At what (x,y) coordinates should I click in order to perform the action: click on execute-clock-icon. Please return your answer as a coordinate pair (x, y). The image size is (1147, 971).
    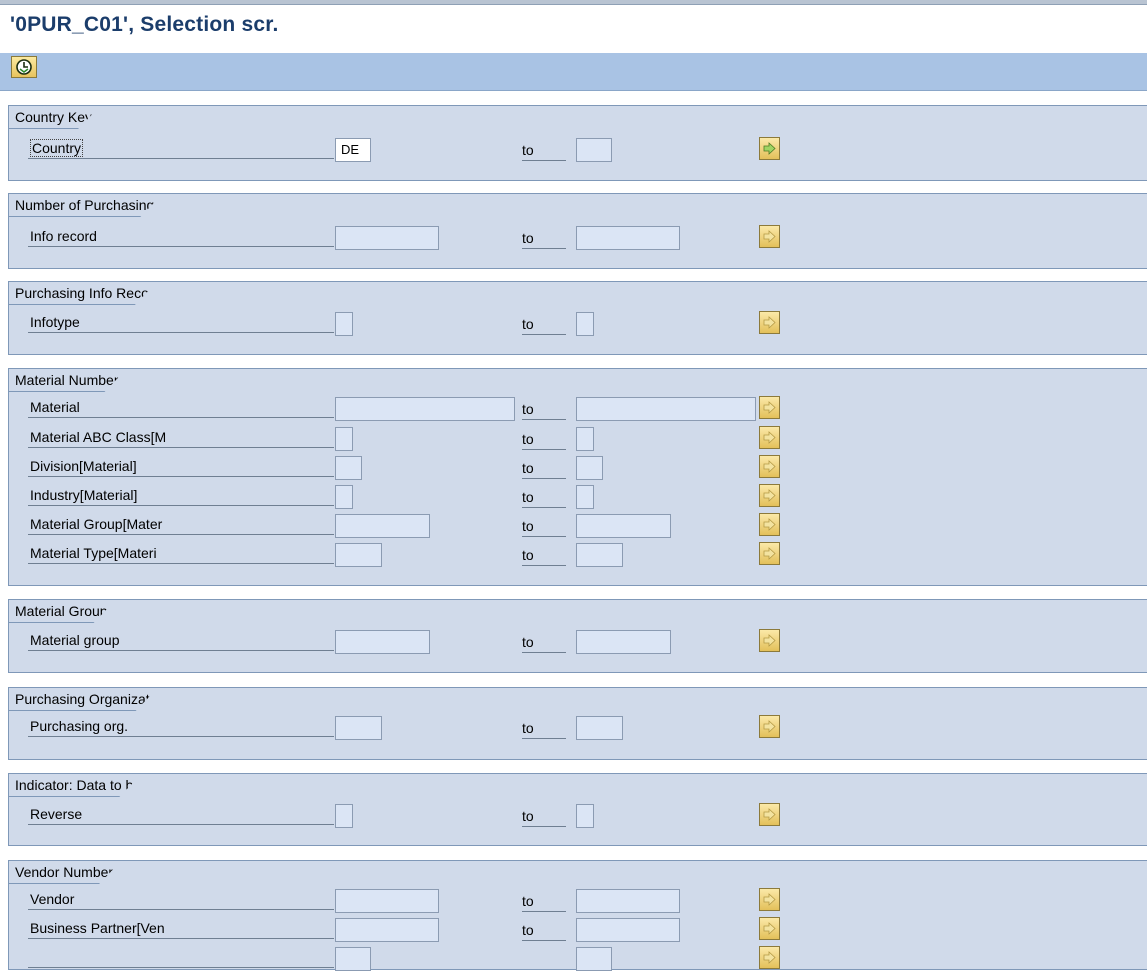
    Looking at the image, I should click on (24, 67).